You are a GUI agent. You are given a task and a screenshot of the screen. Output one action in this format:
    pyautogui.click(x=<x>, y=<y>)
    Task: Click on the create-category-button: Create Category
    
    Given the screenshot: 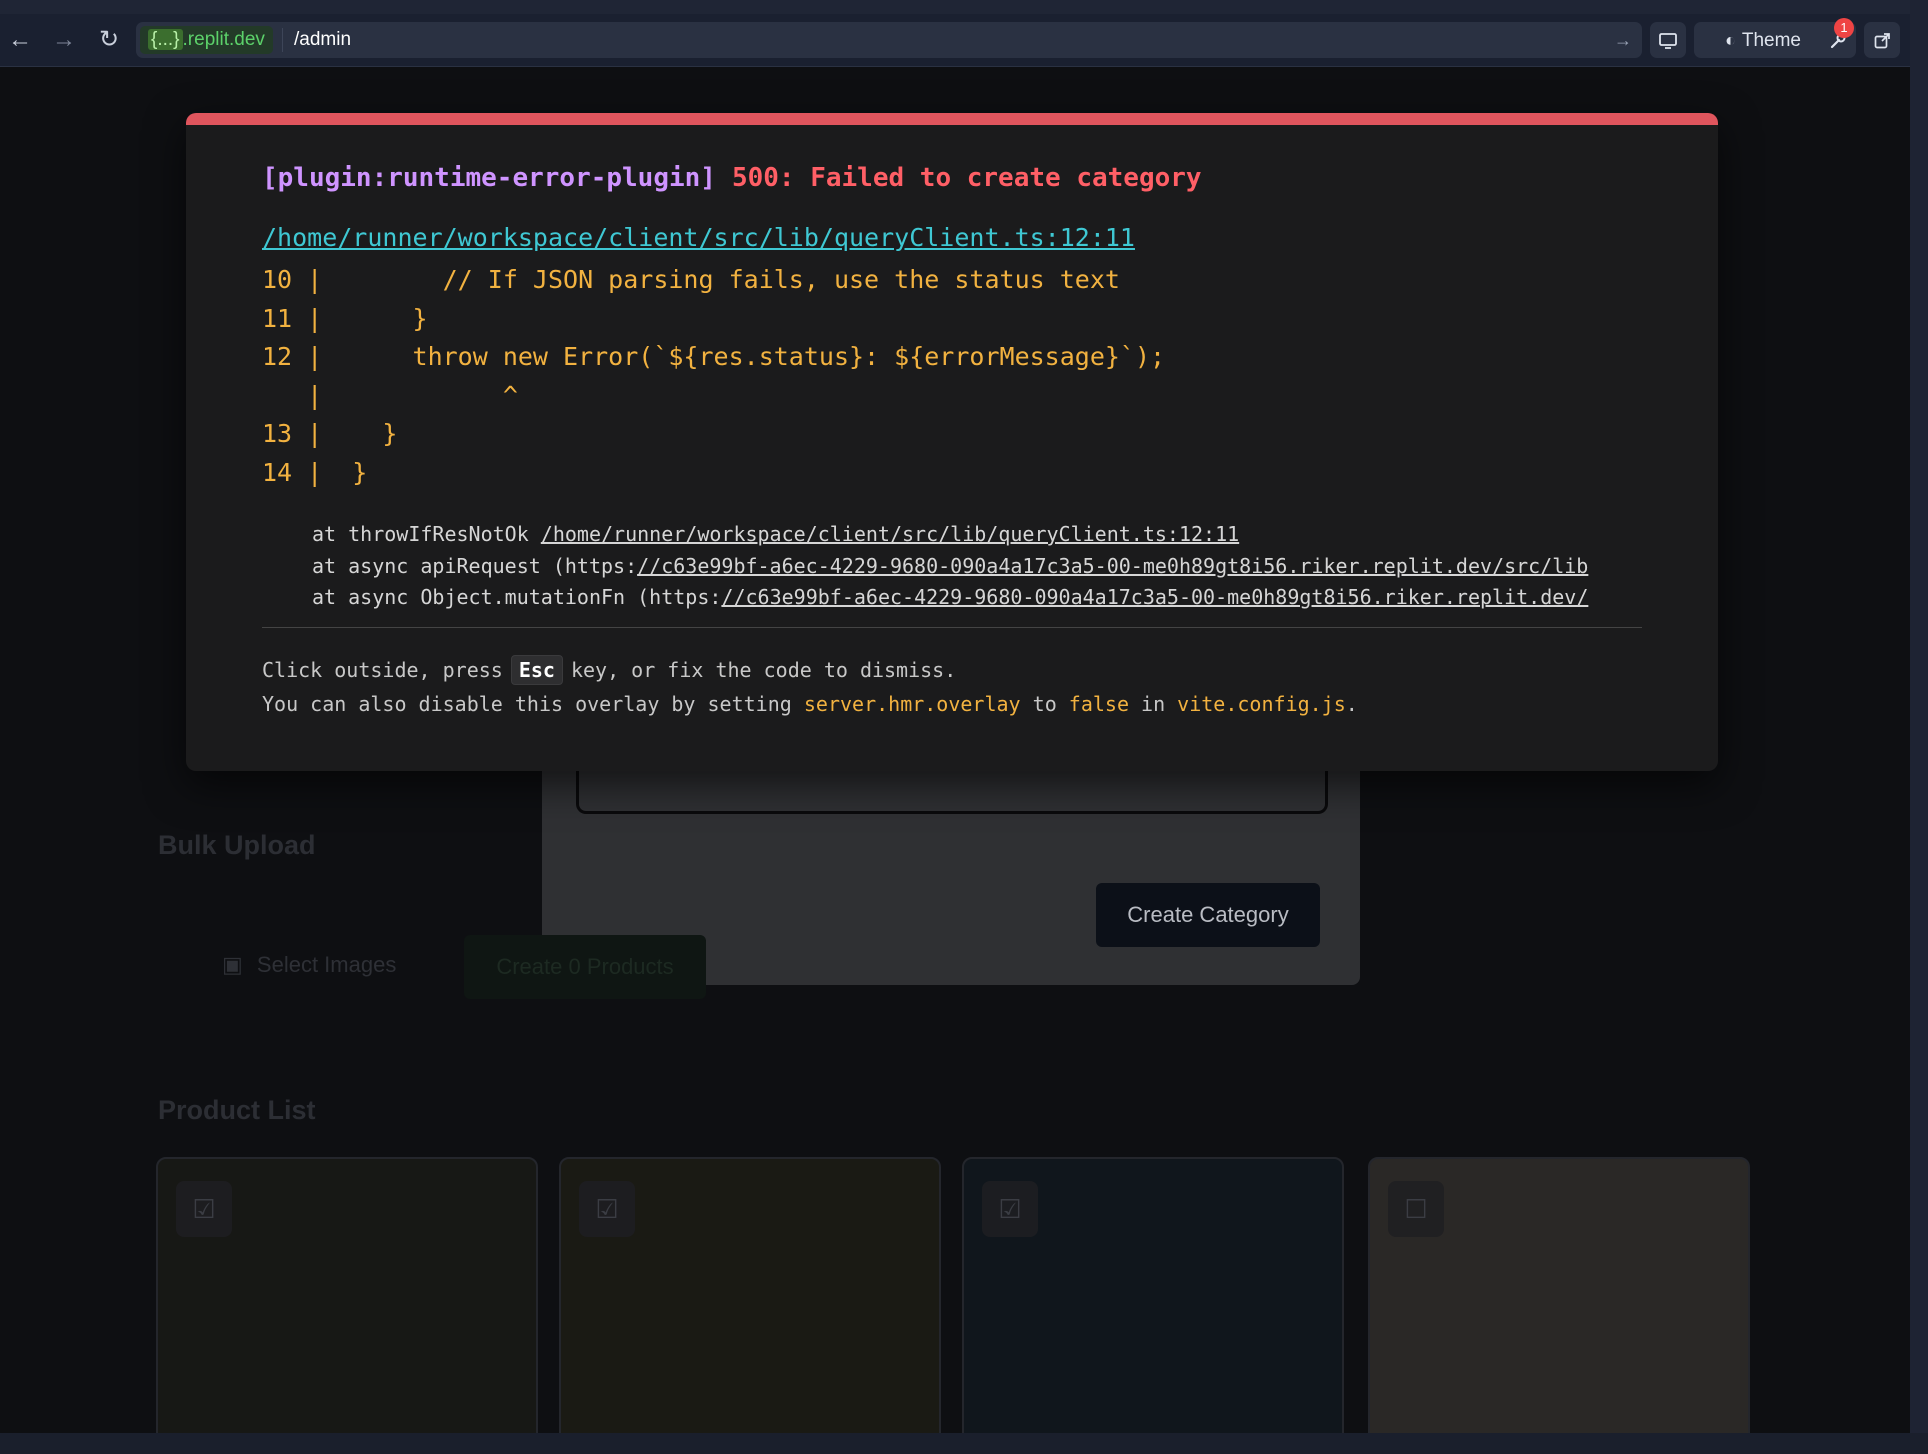 What is the action you would take?
    pyautogui.click(x=1208, y=915)
    